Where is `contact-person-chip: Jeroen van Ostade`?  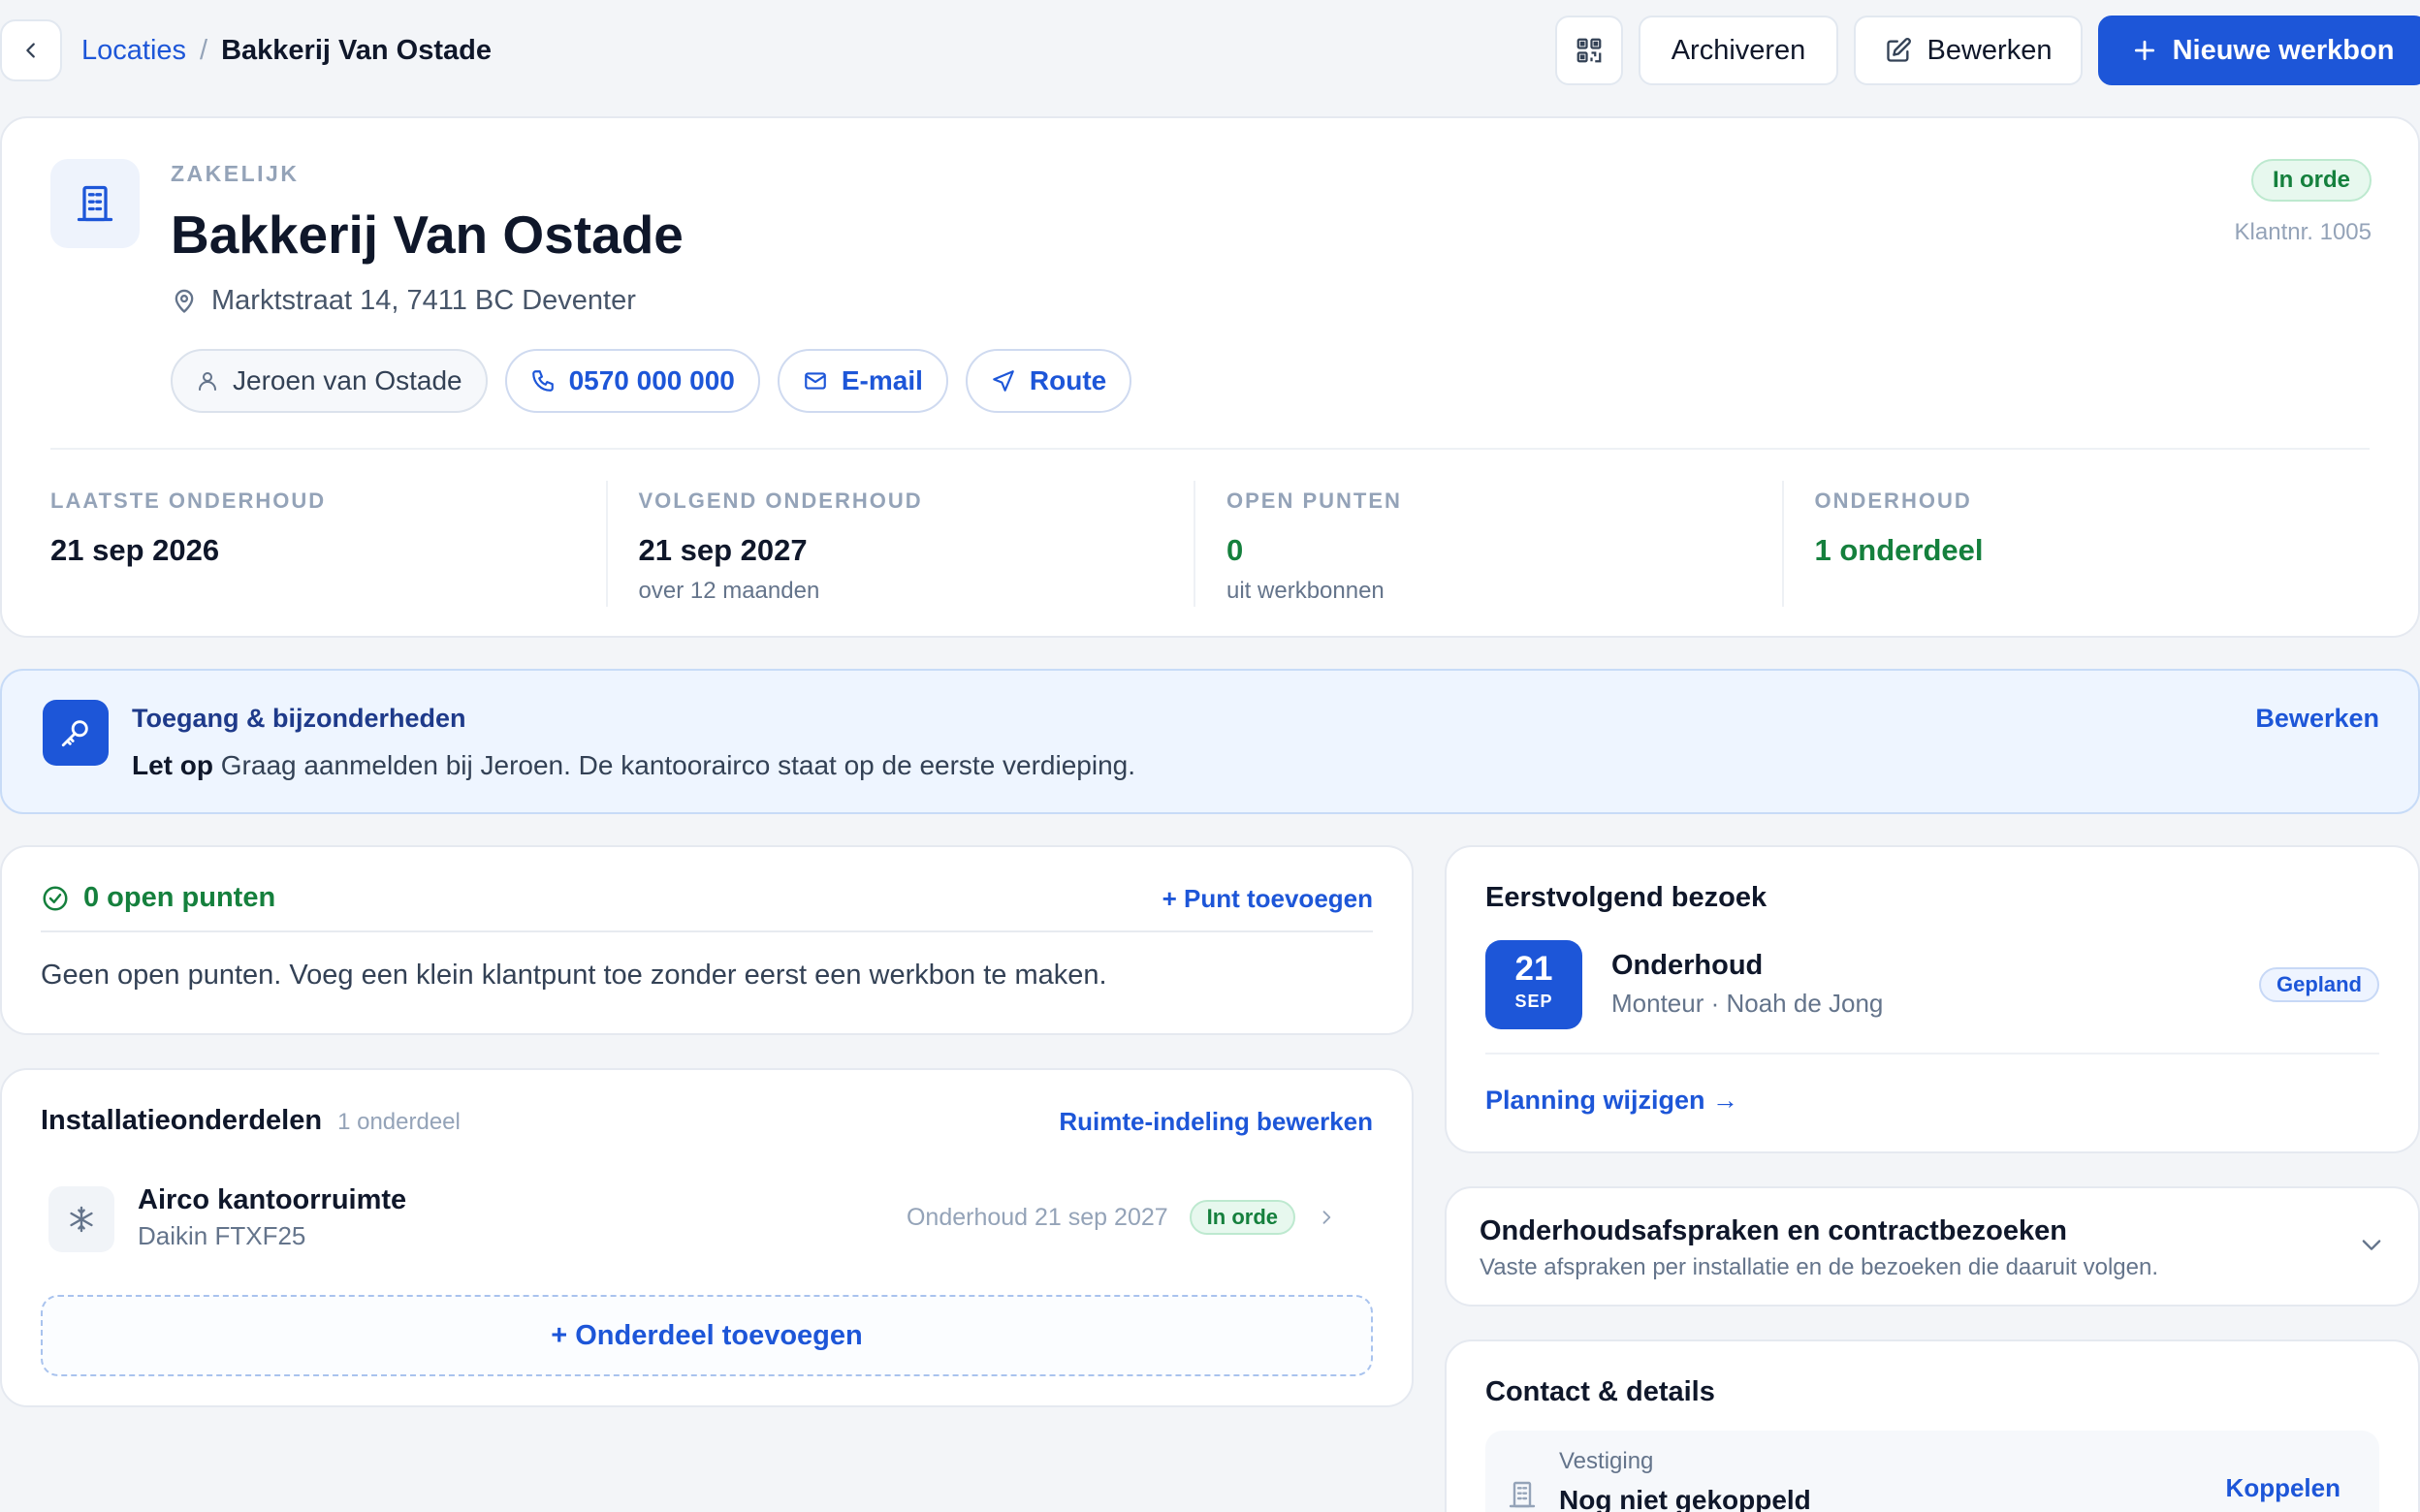
contact-person-chip: Jeroen van Ostade is located at coordinates (329, 381).